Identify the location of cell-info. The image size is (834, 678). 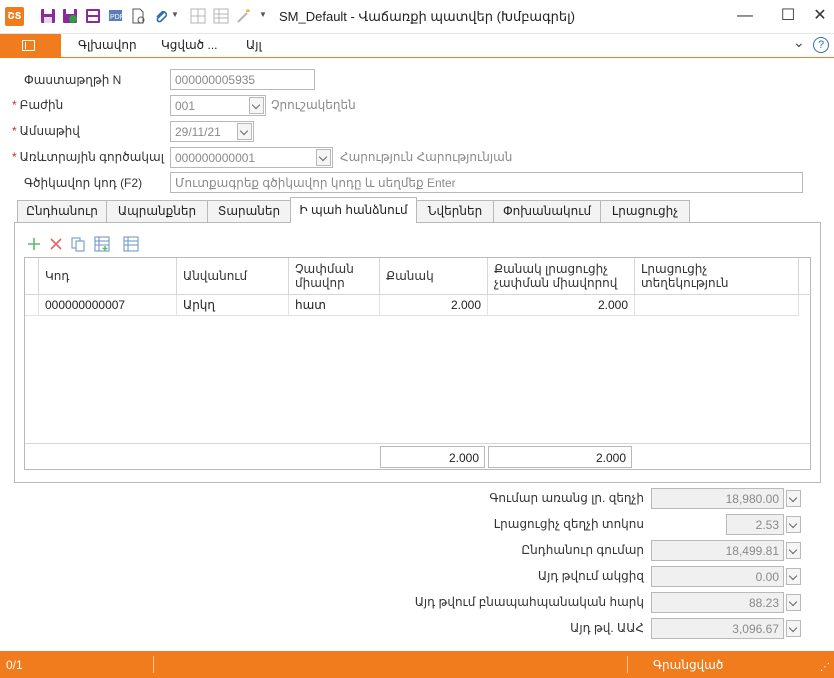
(717, 305).